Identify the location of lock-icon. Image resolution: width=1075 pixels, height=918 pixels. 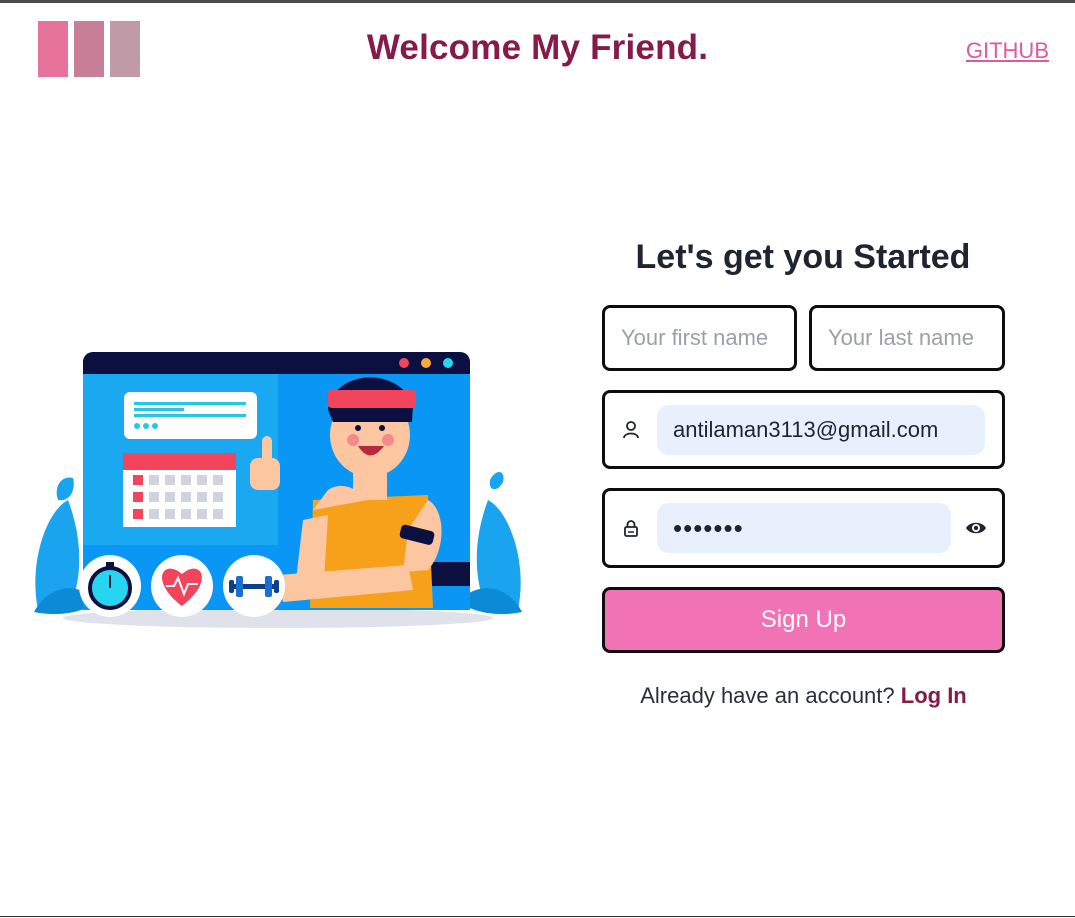
(631, 528).